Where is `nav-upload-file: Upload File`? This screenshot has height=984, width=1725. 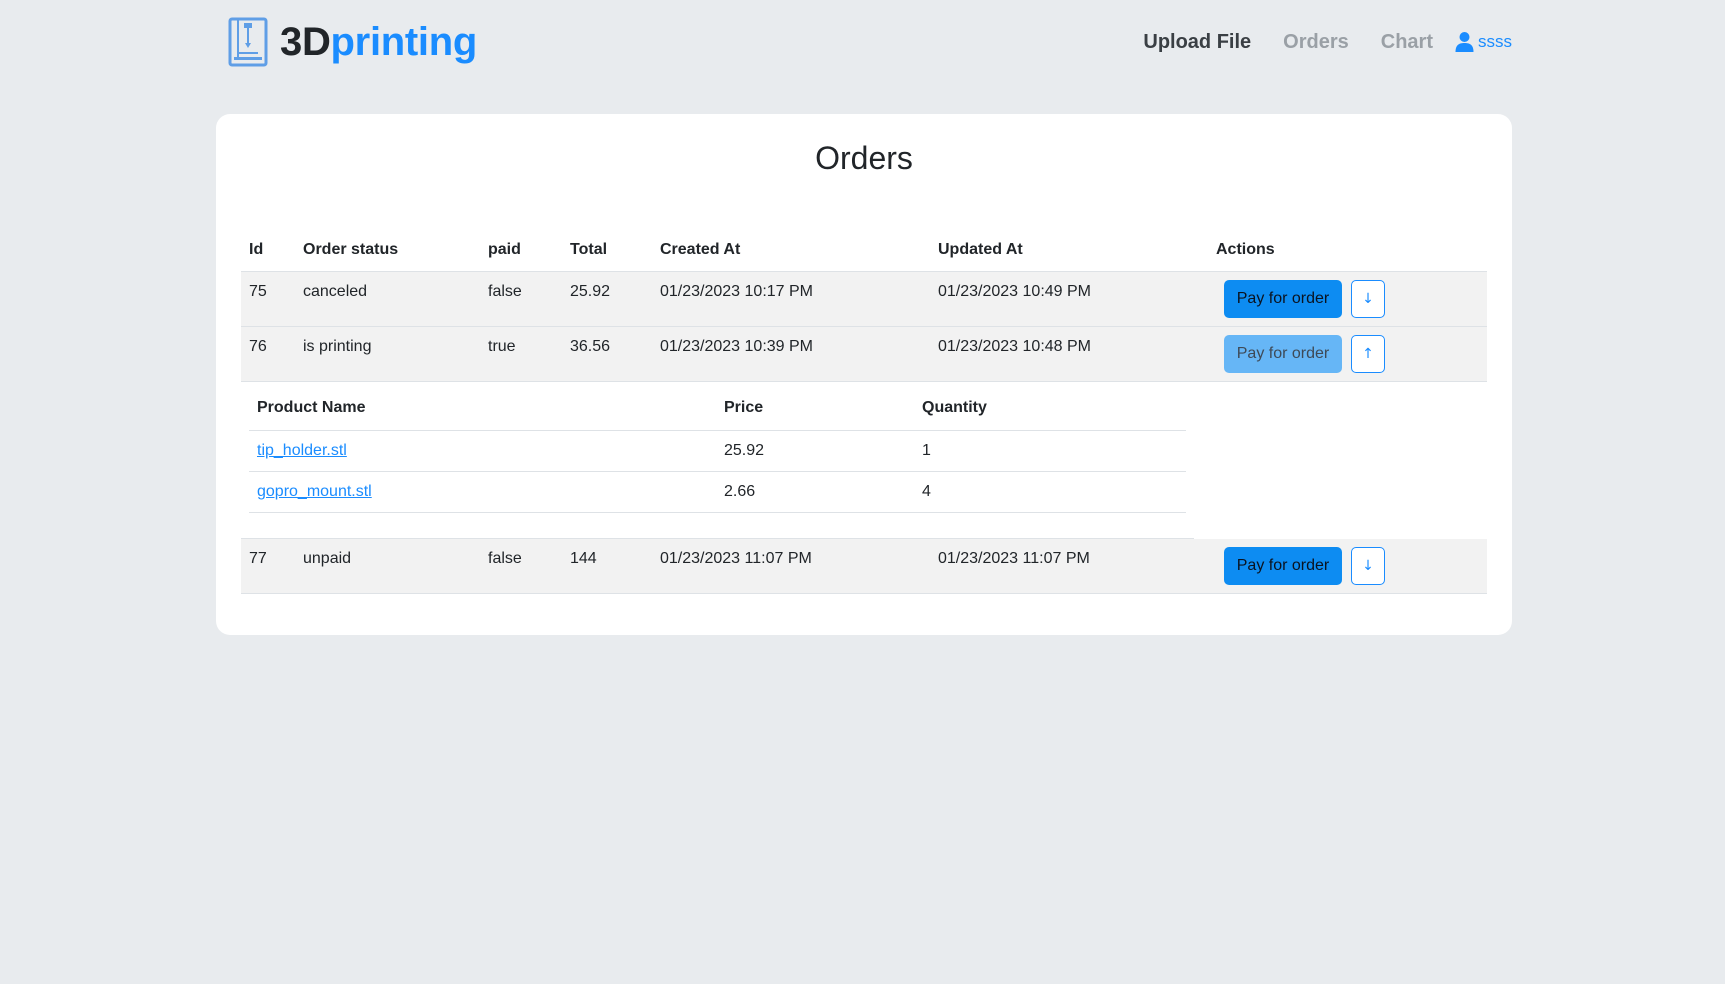 nav-upload-file: Upload File is located at coordinates (1197, 42).